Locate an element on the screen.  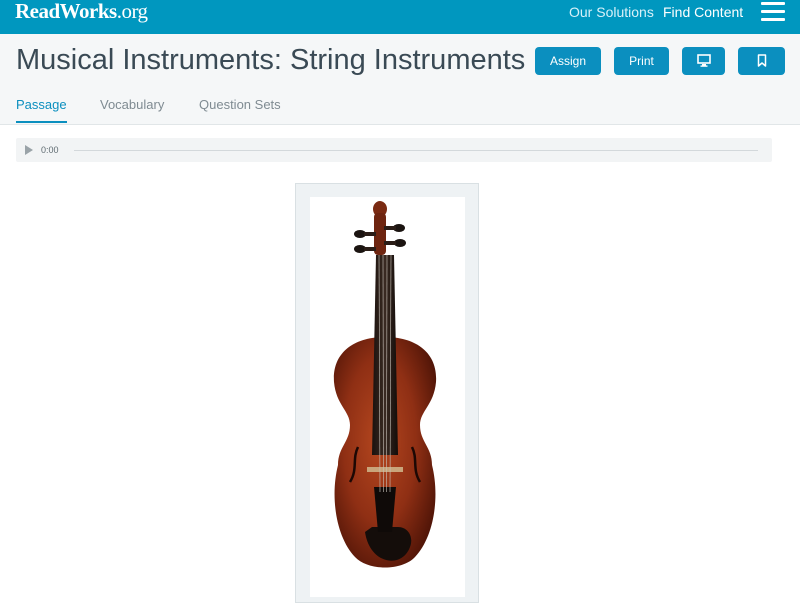
bookmark-button is located at coordinates (761, 61).